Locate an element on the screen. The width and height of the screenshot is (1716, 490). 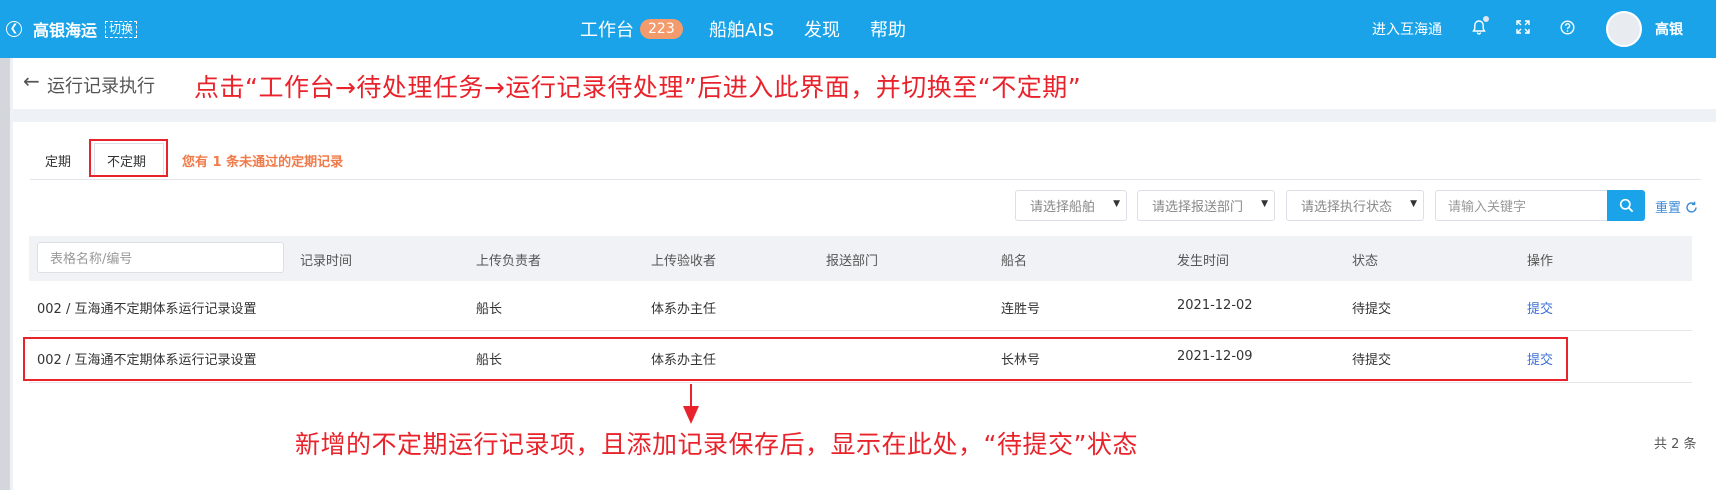
user-name: 高银 is located at coordinates (1669, 29).